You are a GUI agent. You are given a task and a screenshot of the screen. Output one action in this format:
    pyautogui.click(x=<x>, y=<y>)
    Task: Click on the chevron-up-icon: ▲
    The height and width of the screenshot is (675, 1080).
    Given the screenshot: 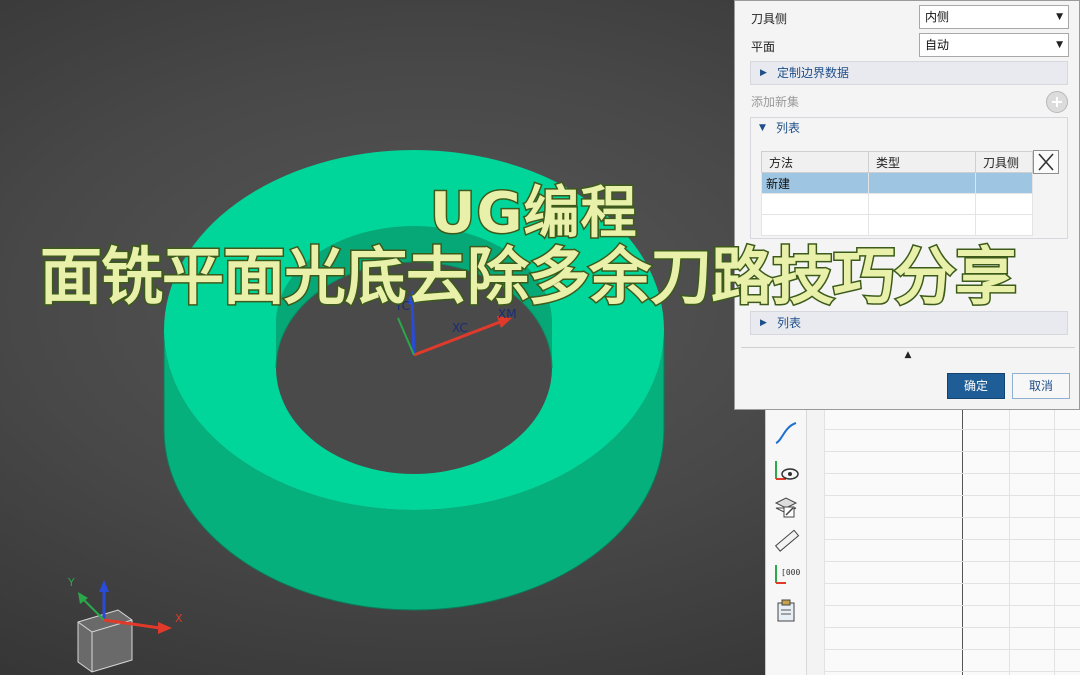 What is the action you would take?
    pyautogui.click(x=908, y=355)
    